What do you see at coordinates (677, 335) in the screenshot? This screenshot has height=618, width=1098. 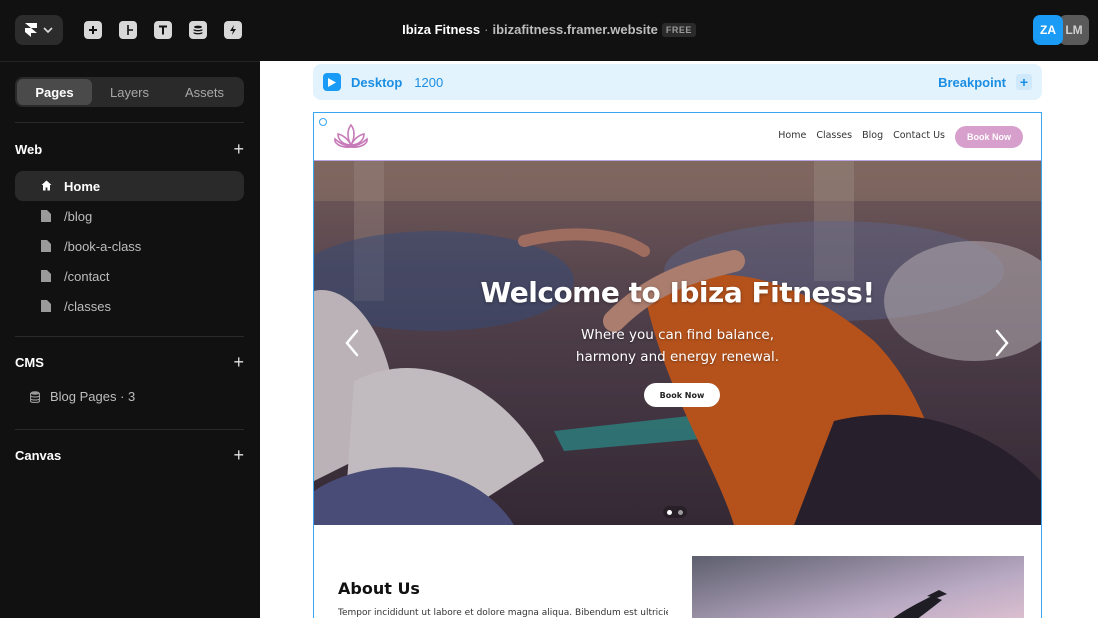 I see `hero-subtitle-line-1: Where you can find balance,` at bounding box center [677, 335].